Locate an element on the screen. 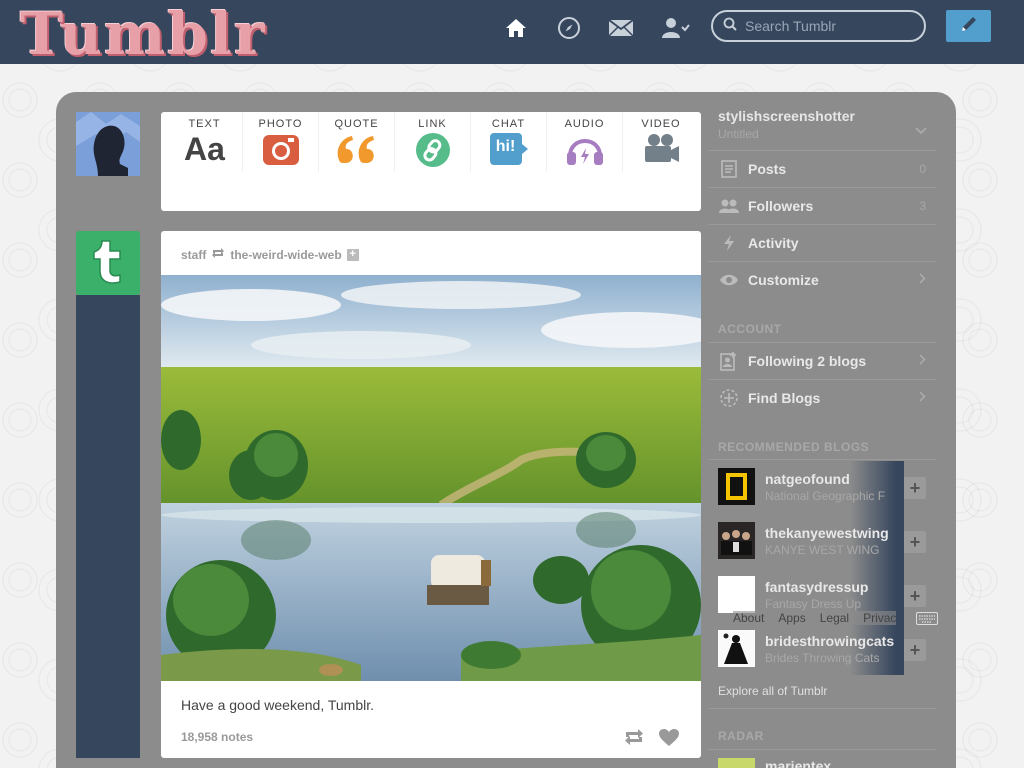 Image resolution: width=1024 pixels, height=768 pixels. recommended-blogs-heading: RECOMMENDED BLOGS is located at coordinates (794, 447).